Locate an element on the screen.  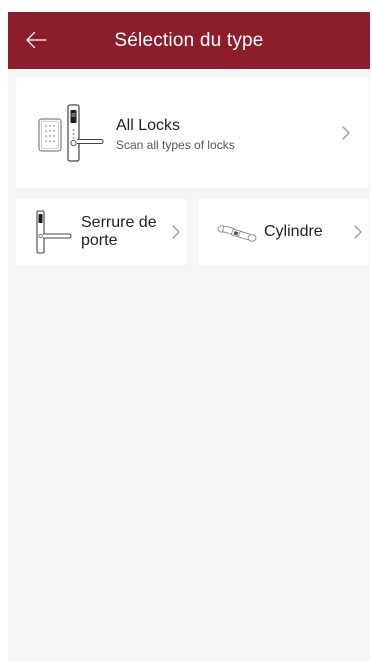
door-handle-lock-icon is located at coordinates (54, 232).